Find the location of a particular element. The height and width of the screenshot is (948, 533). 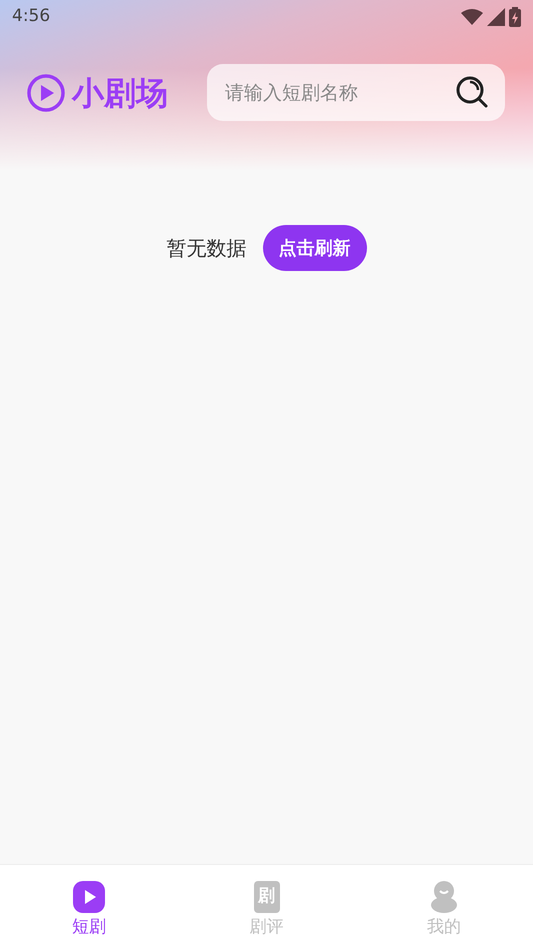

status-time: 4:56 is located at coordinates (31, 16).